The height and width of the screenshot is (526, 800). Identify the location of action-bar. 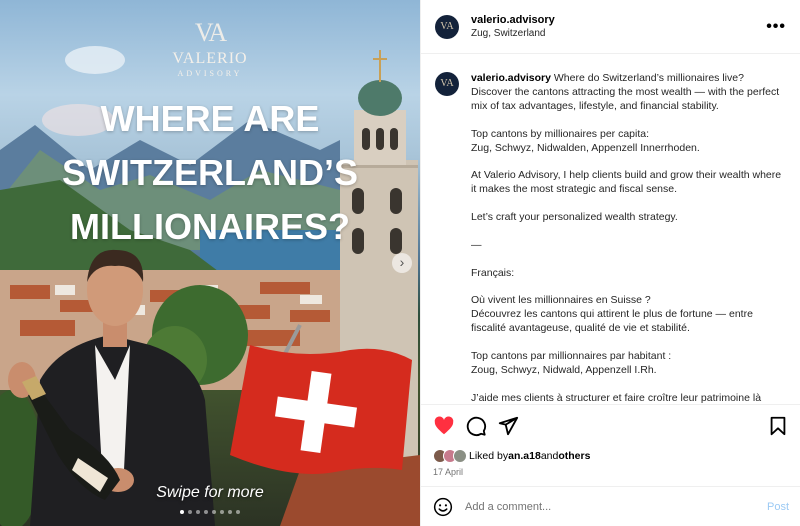
(610, 426).